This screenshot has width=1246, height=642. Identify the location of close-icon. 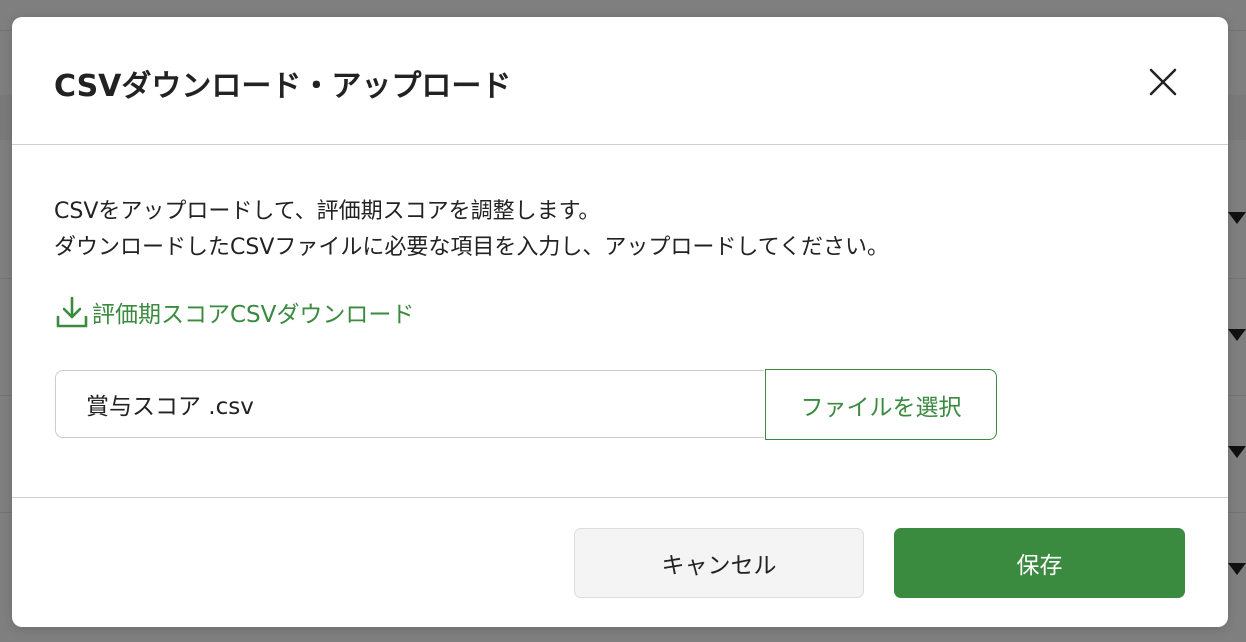
(1163, 82).